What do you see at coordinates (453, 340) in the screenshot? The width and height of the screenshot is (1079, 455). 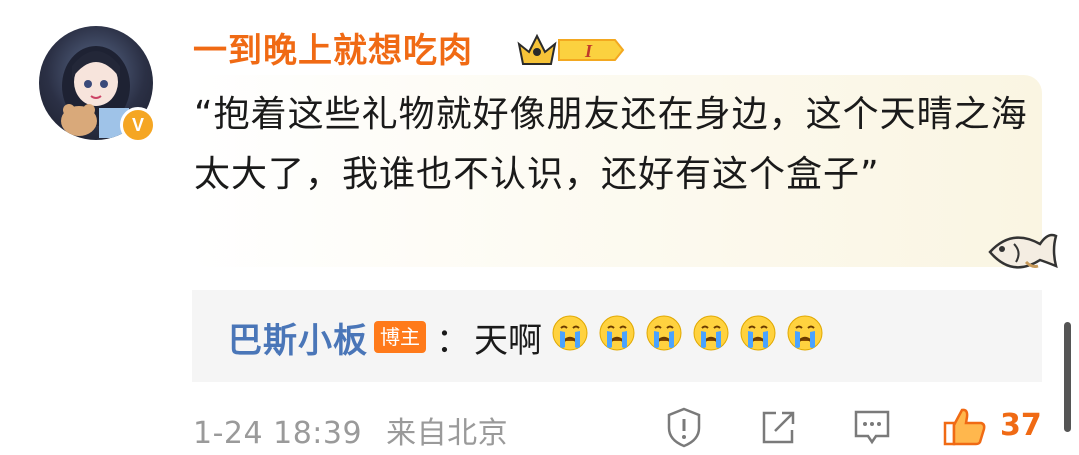 I see `reply-colon: ：` at bounding box center [453, 340].